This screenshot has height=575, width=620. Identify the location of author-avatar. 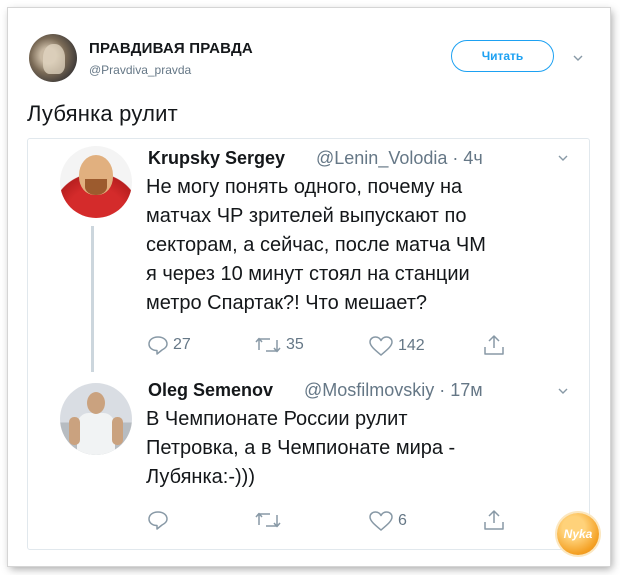
(53, 58).